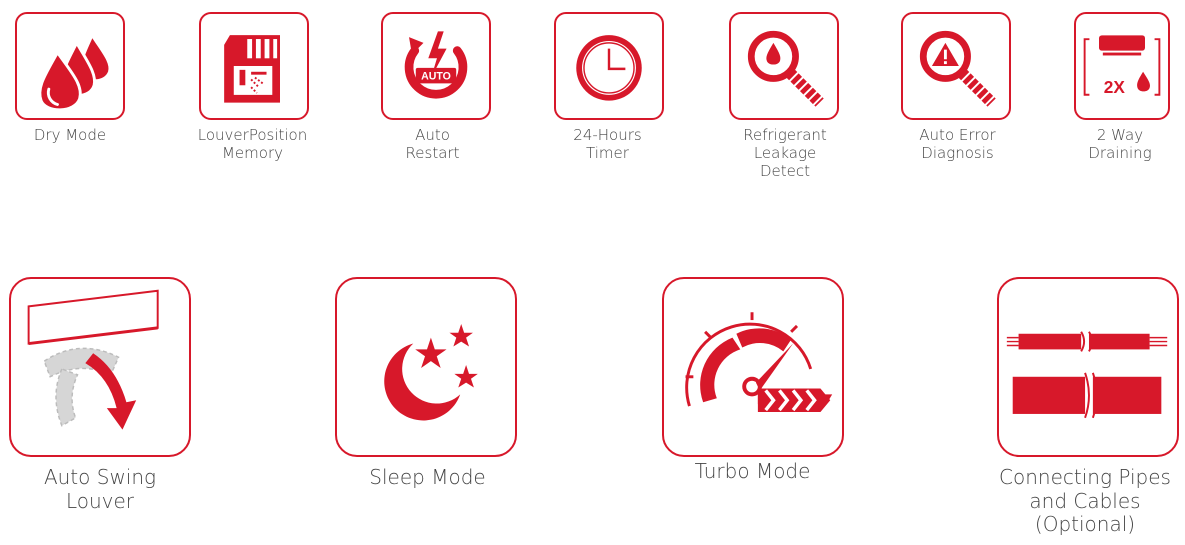  I want to click on feature-sleep-mode: Sleep Mode, so click(427, 405).